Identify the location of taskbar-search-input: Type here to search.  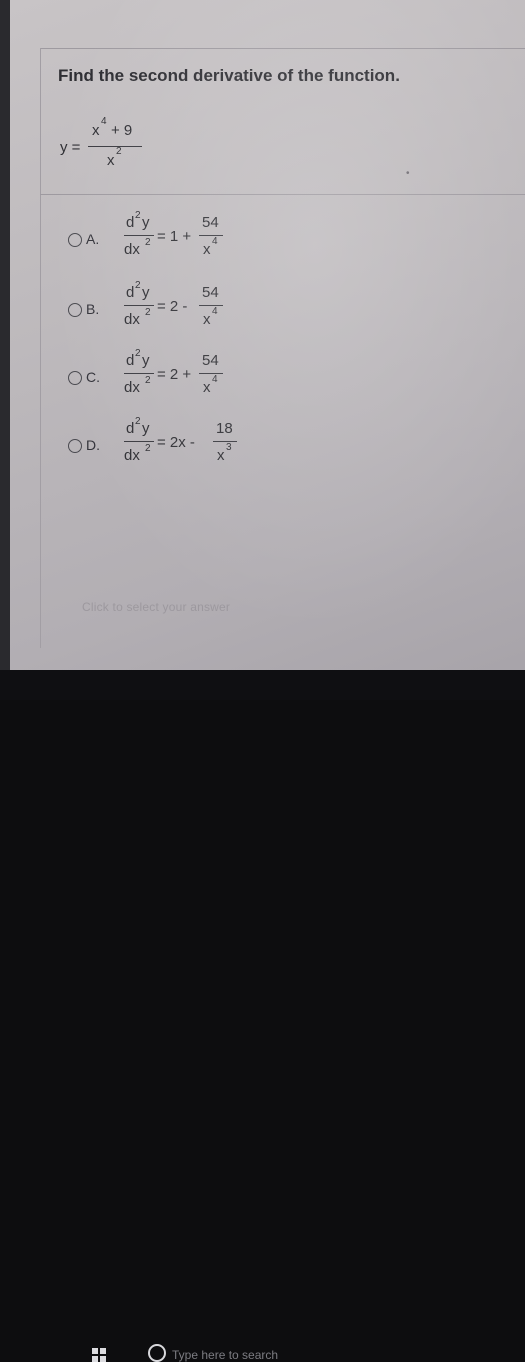
(225, 1355).